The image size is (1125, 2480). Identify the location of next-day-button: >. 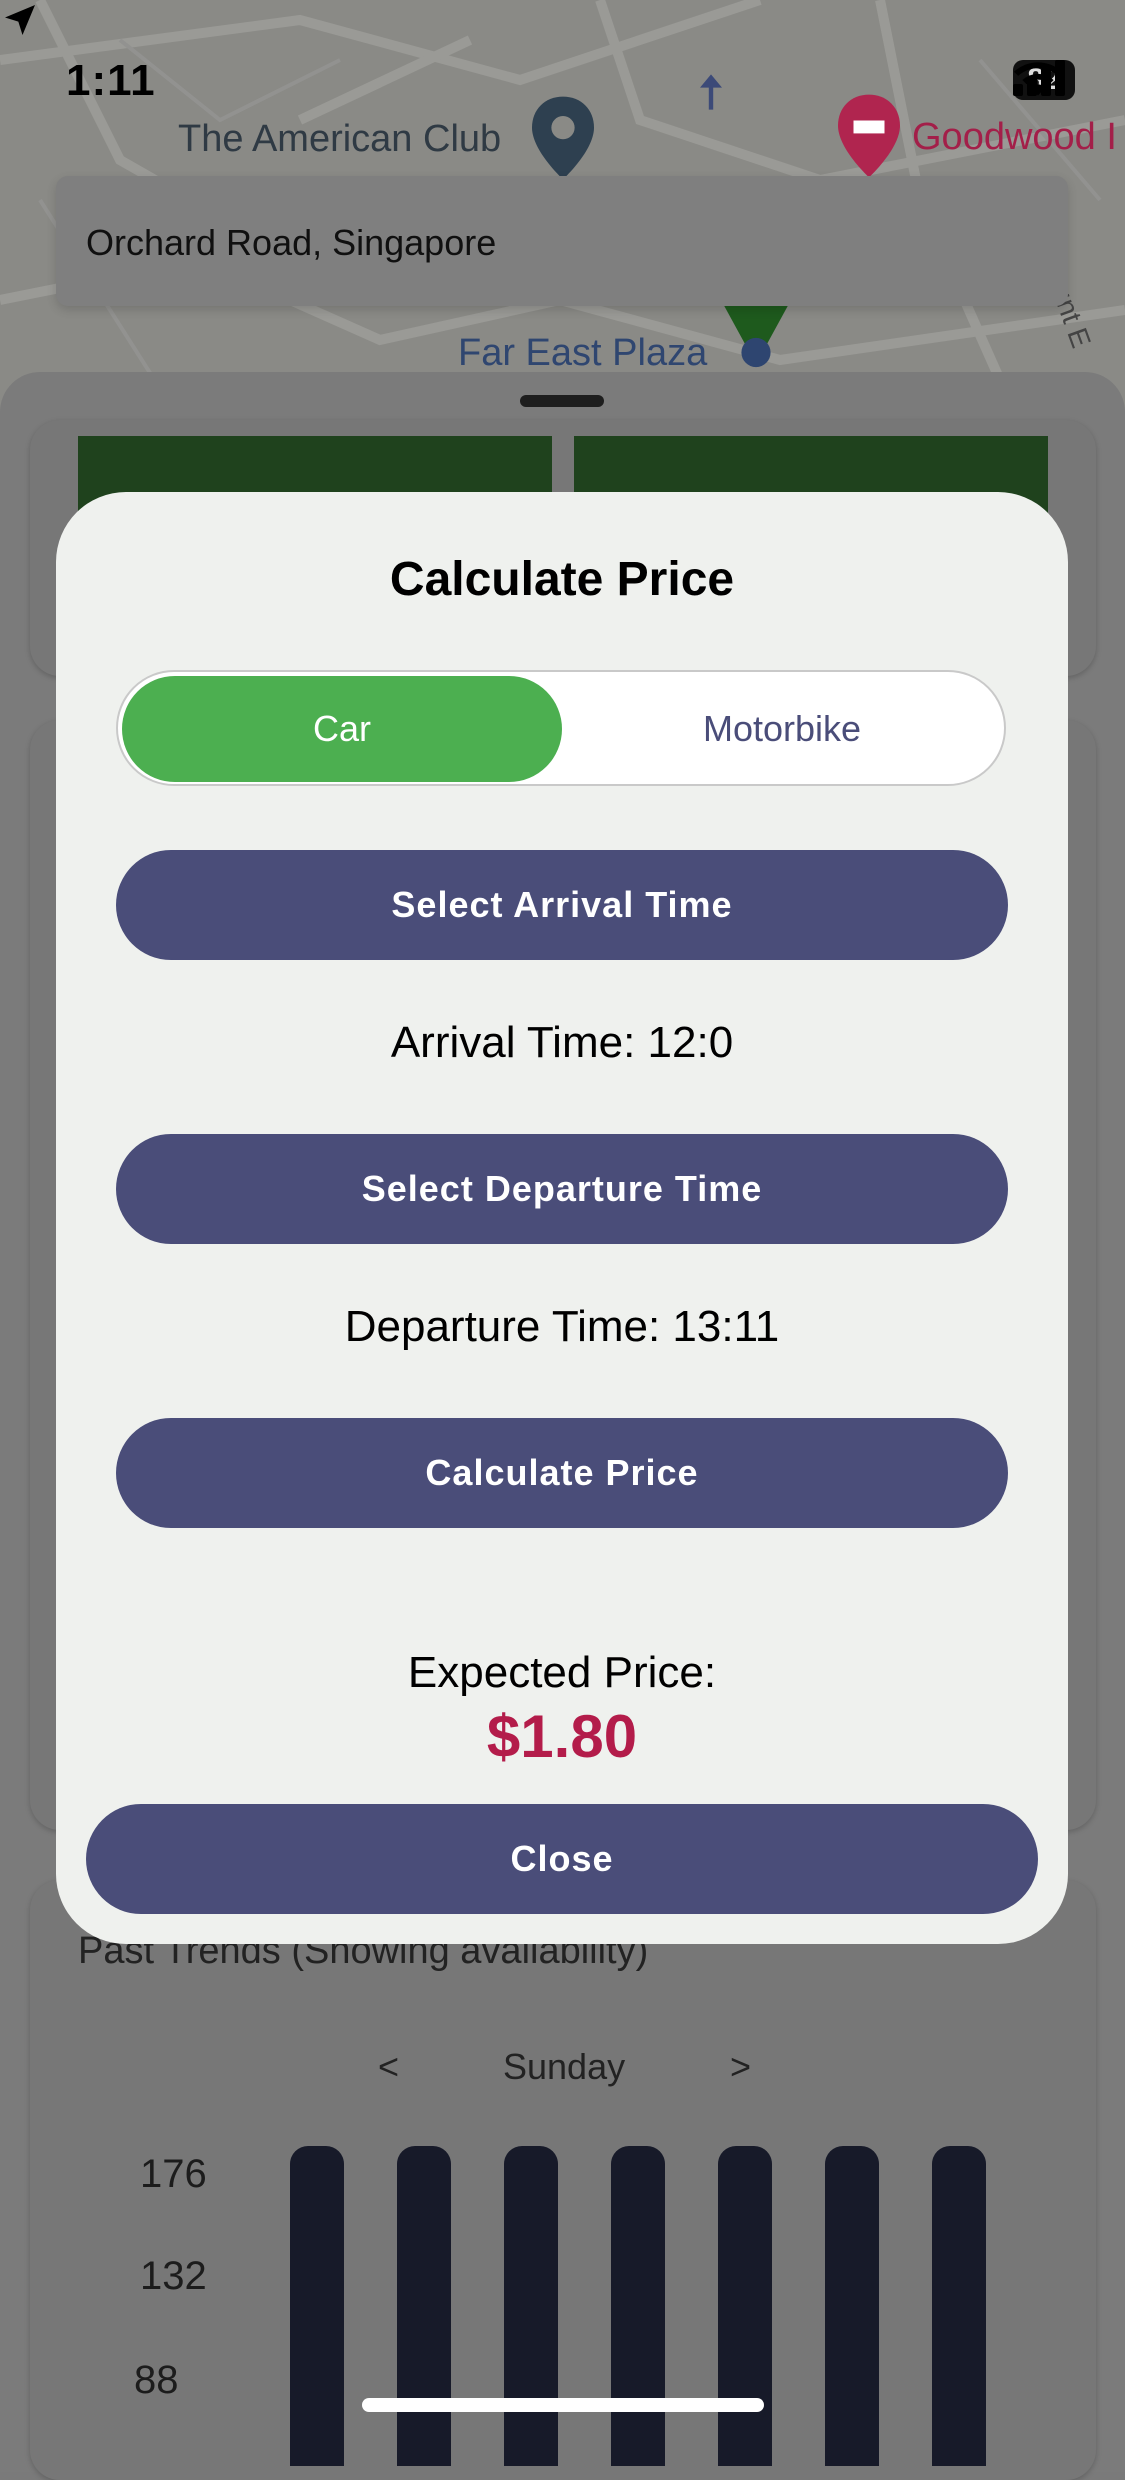
(740, 2067).